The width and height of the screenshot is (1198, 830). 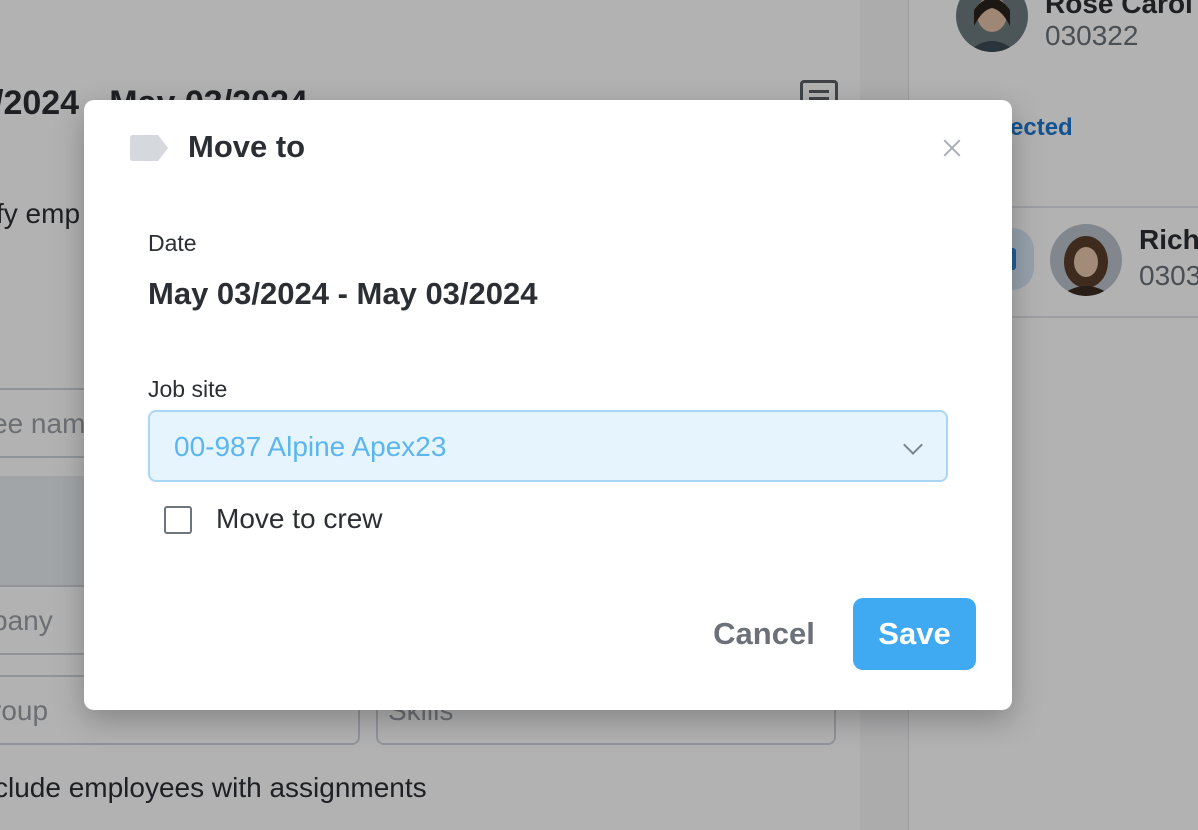 I want to click on move-to-crew-label: Move to crew, so click(x=299, y=519).